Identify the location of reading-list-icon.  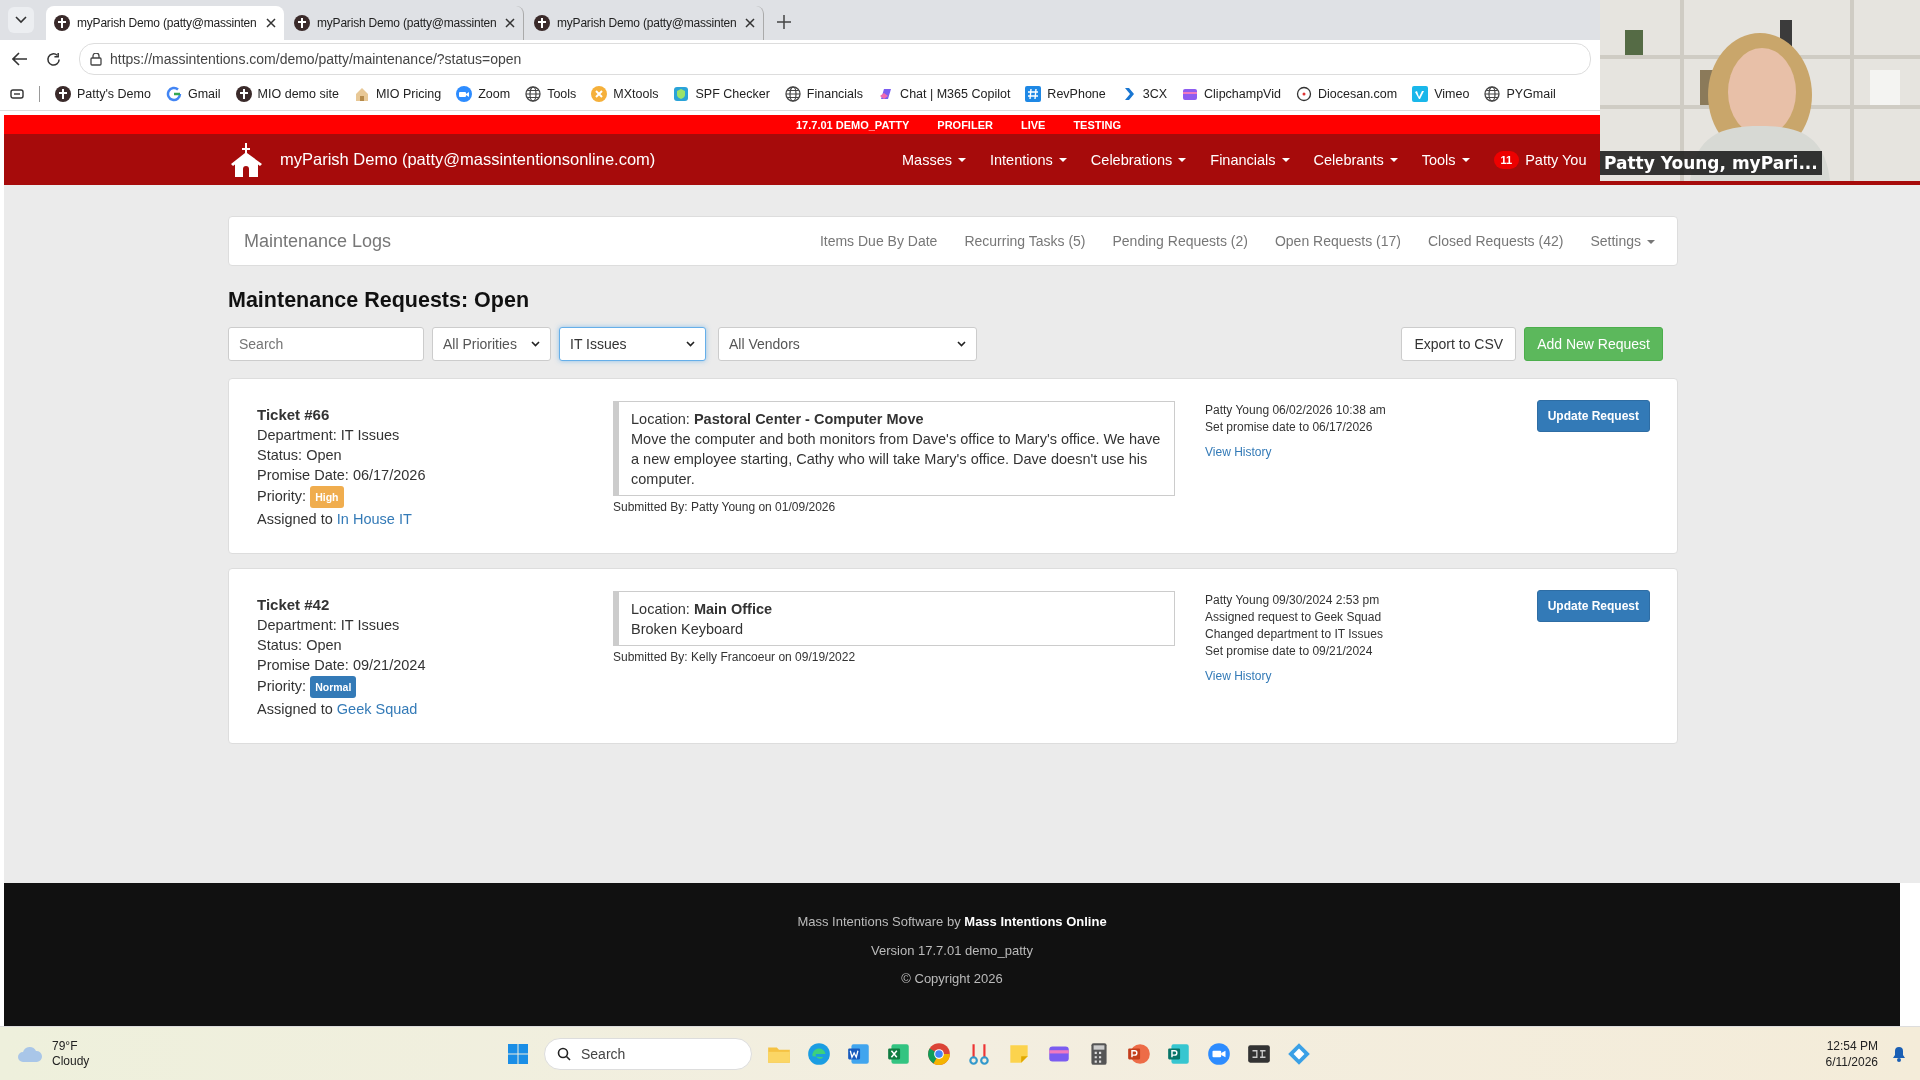
(17, 94).